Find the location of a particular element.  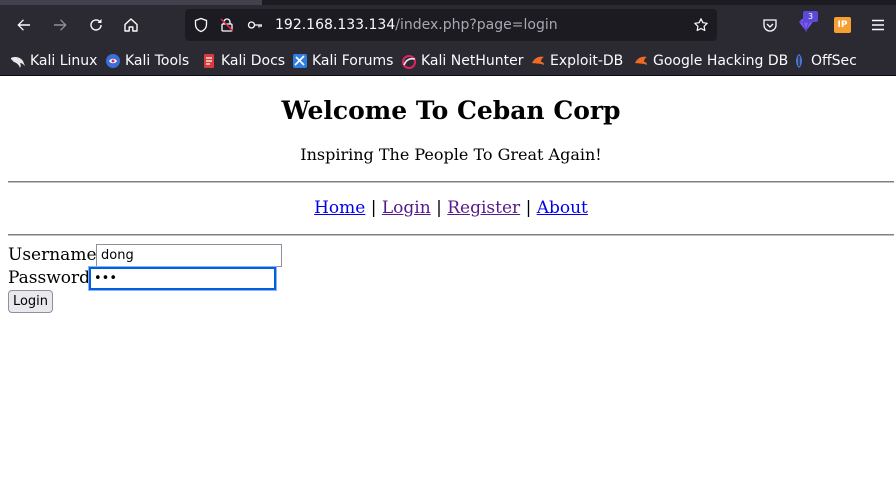

reload-icon is located at coordinates (96, 25).